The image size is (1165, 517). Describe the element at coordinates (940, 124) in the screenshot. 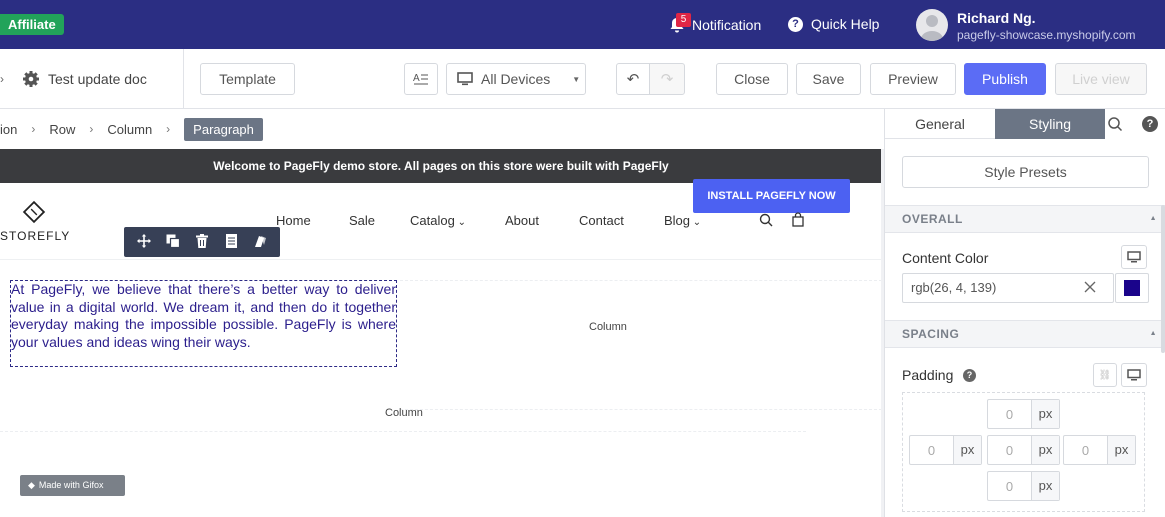

I see `tab-general: General` at that location.